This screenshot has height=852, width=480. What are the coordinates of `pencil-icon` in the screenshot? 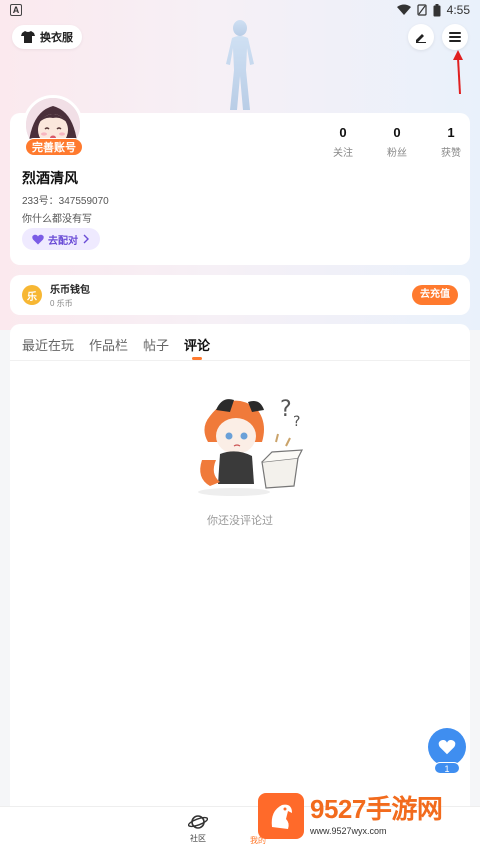 It's located at (421, 38).